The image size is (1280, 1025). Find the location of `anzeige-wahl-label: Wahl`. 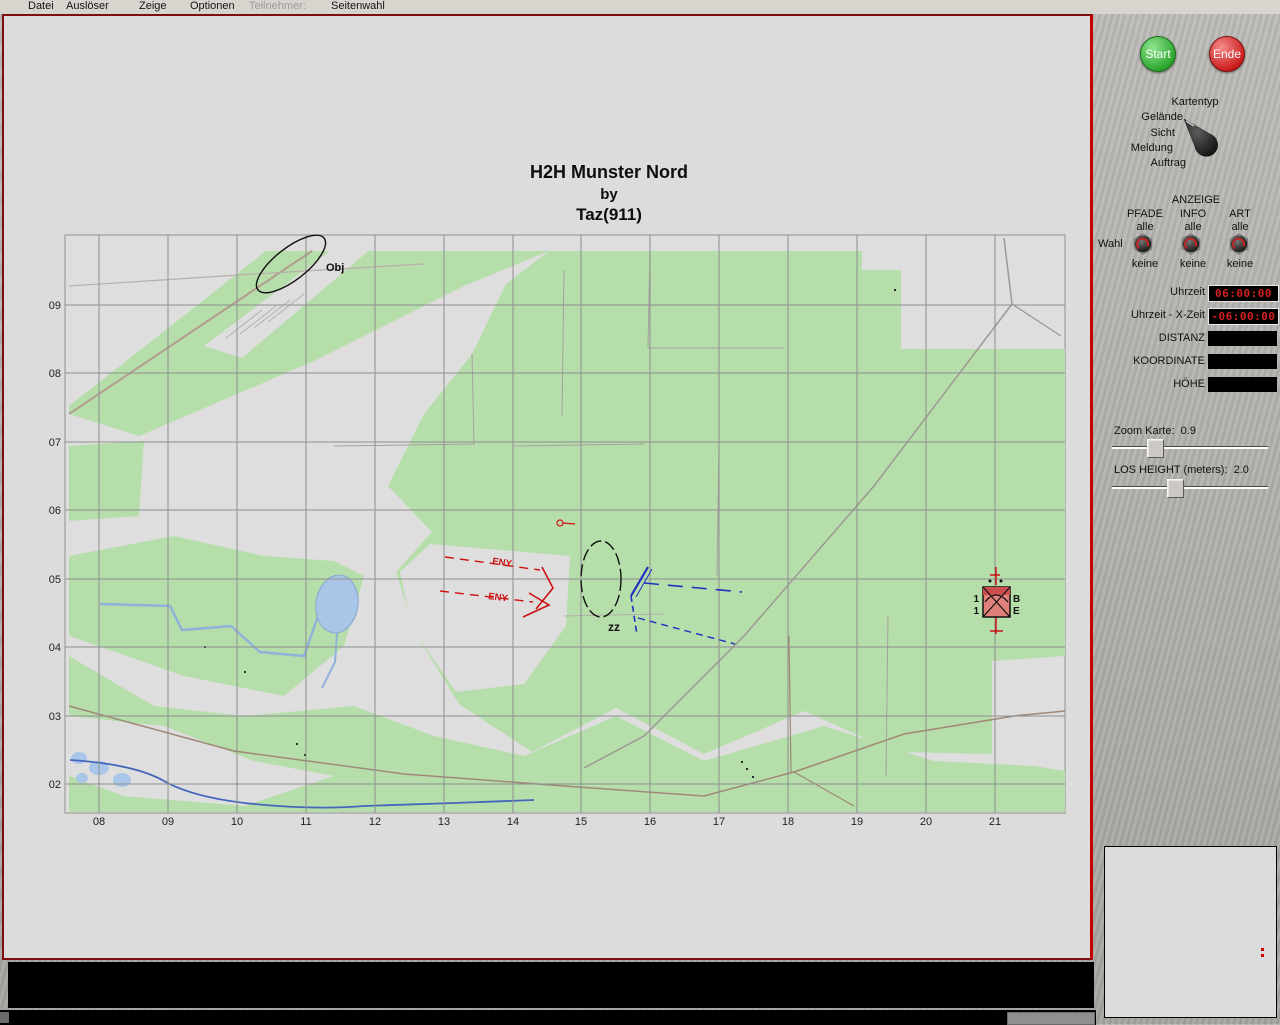

anzeige-wahl-label: Wahl is located at coordinates (1110, 244).